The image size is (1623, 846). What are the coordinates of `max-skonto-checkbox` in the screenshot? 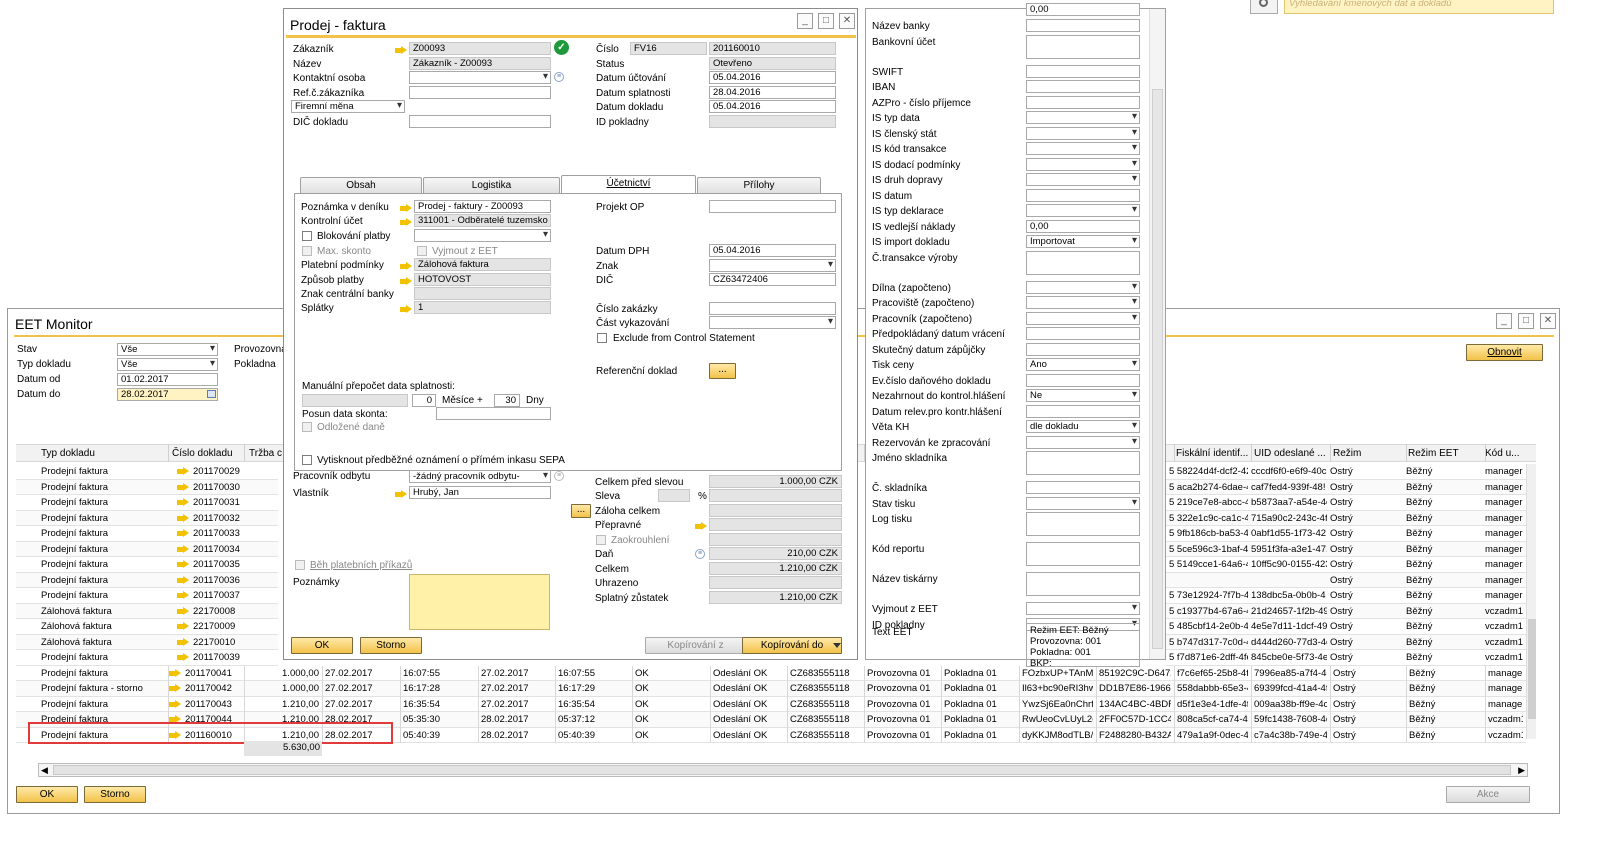 It's located at (307, 251).